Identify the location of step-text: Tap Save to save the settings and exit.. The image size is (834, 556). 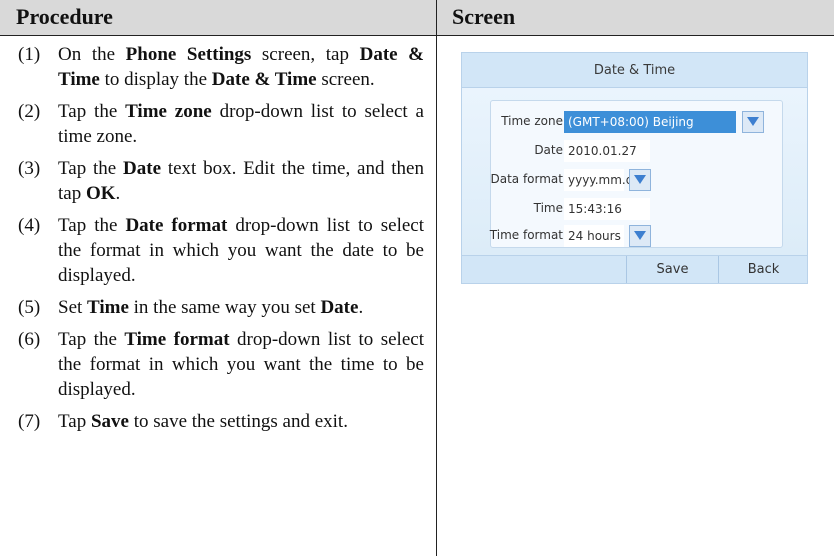
(241, 421).